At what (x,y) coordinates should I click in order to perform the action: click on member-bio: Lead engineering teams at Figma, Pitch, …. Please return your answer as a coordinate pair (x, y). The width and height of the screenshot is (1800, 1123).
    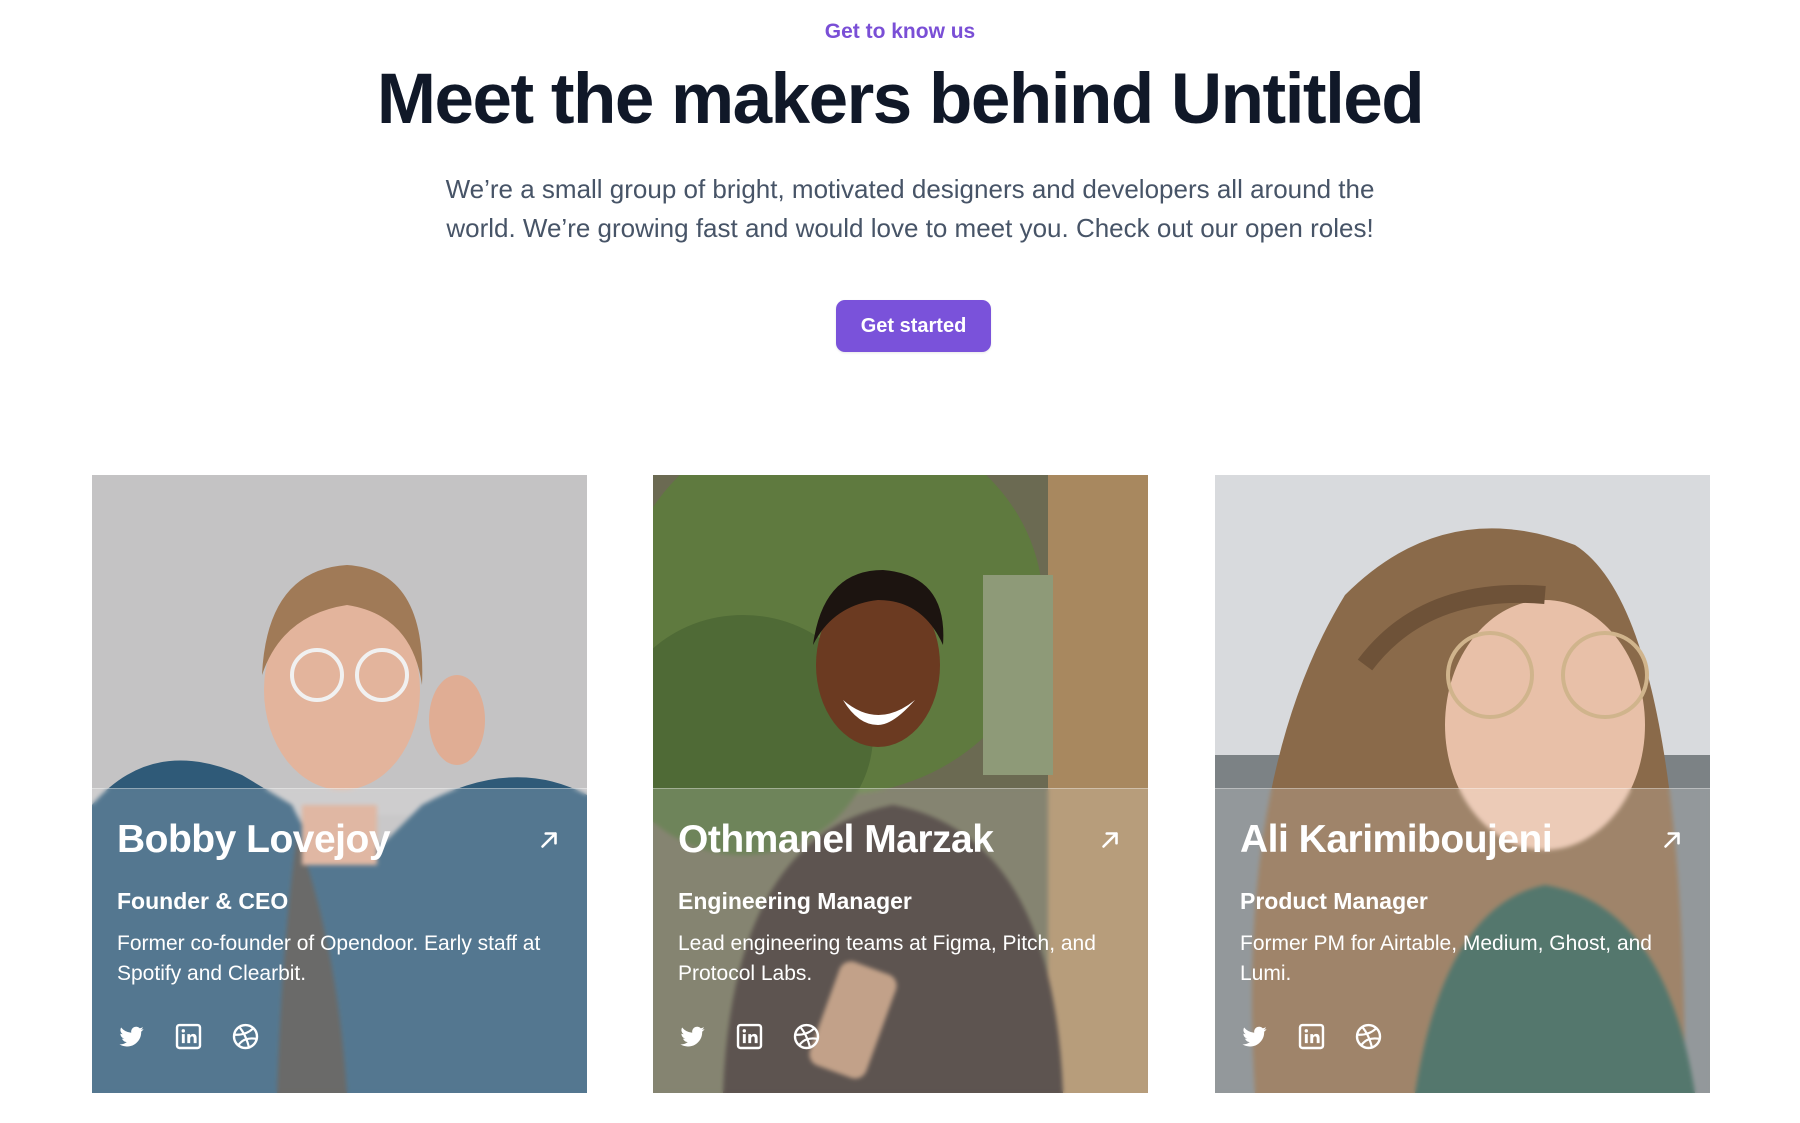
    Looking at the image, I should click on (887, 958).